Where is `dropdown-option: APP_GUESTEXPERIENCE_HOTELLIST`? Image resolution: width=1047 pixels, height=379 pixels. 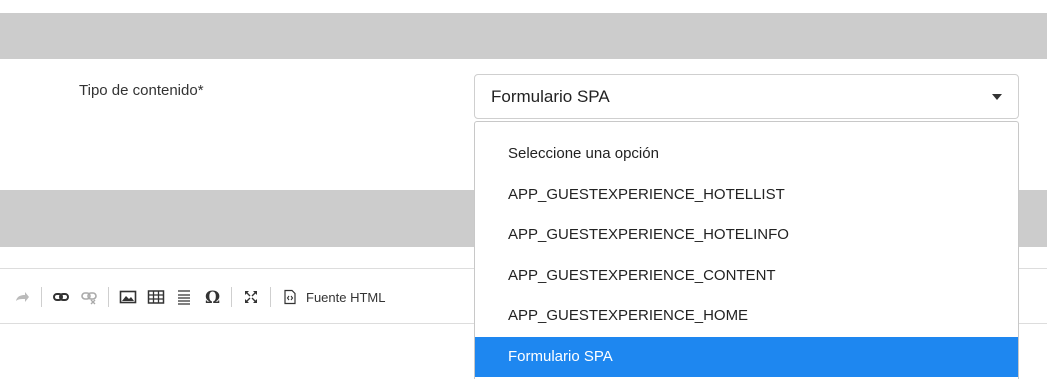 dropdown-option: APP_GUESTEXPERIENCE_HOTELLIST is located at coordinates (746, 195).